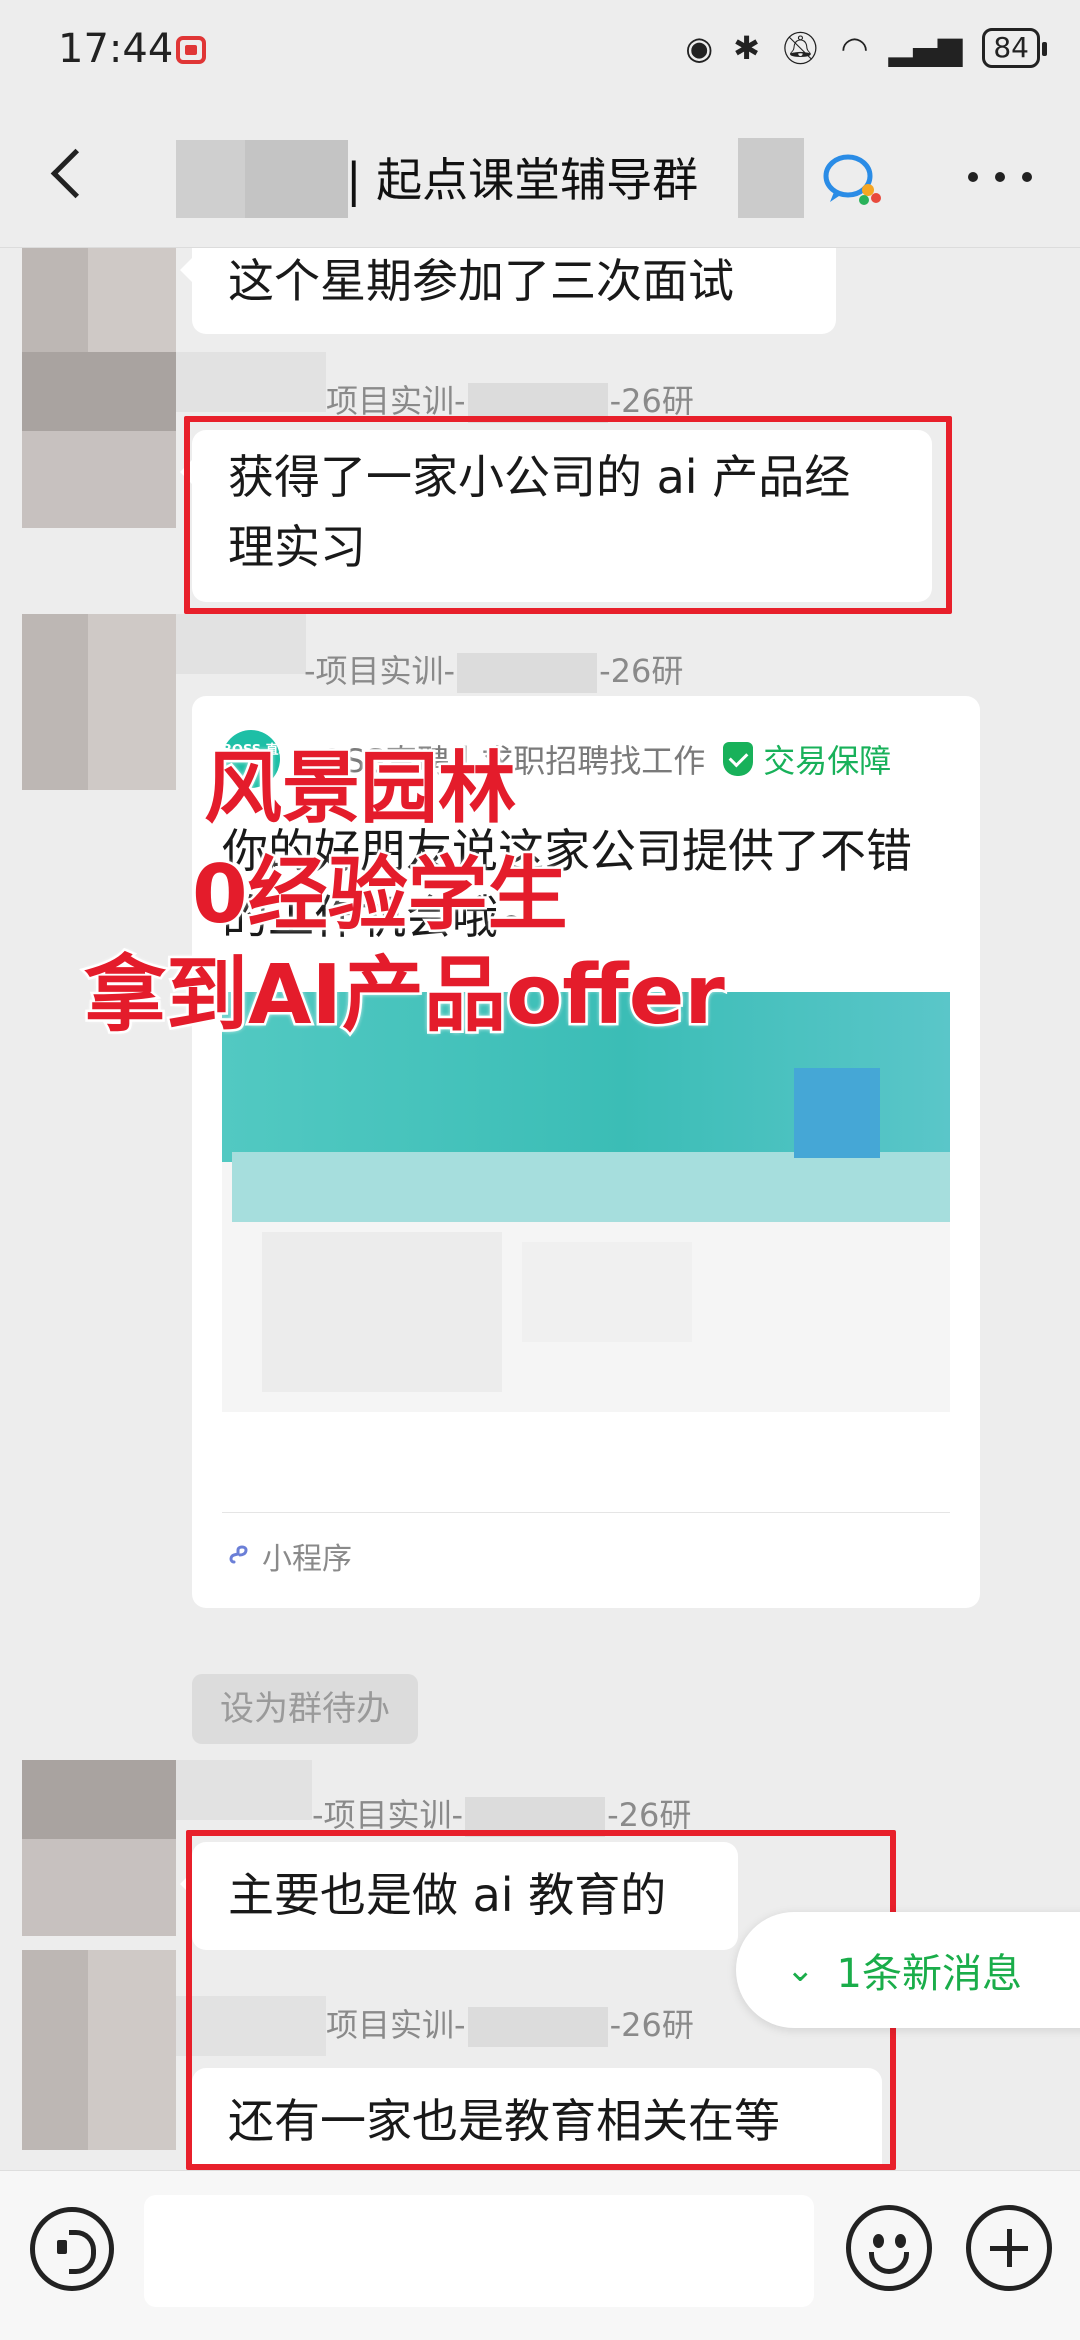 This screenshot has width=1080, height=2340. Describe the element at coordinates (1014, 48) in the screenshot. I see `battery-icon: 84` at that location.